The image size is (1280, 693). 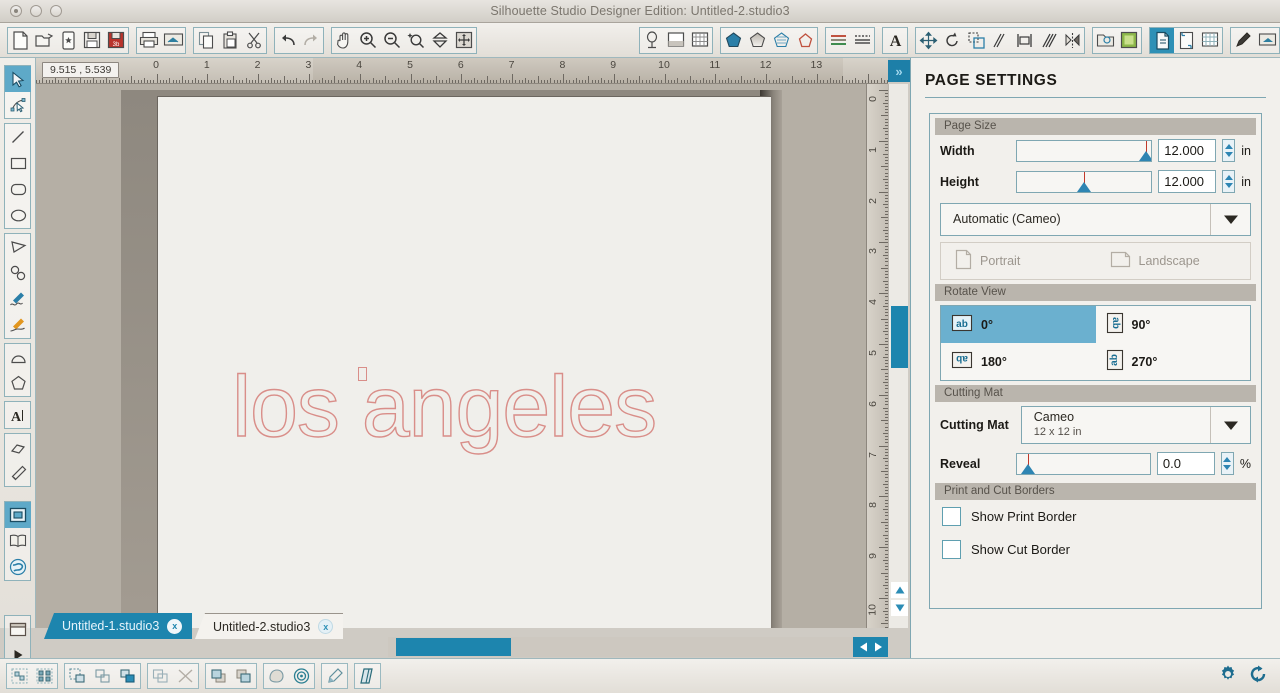 I want to click on cutting-mat-select: Cameo 12 x 12 in, so click(x=1135, y=425).